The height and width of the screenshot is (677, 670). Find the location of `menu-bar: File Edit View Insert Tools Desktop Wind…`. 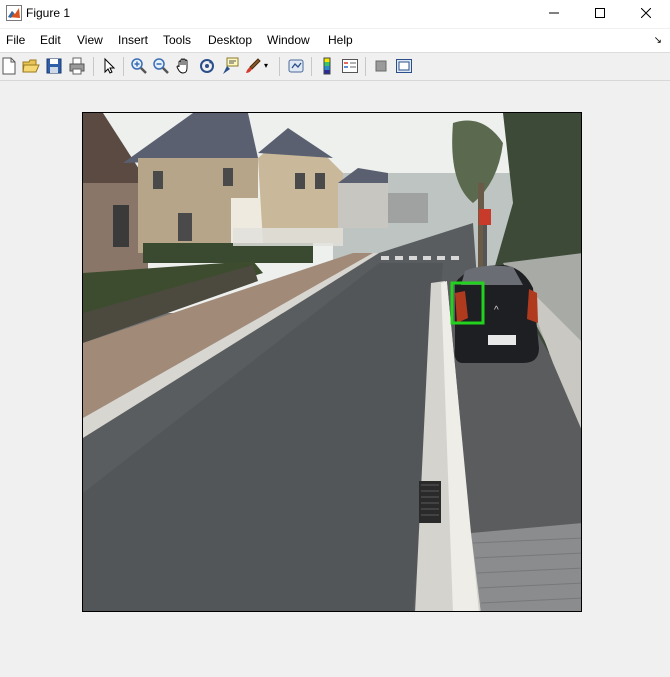

menu-bar: File Edit View Insert Tools Desktop Wind… is located at coordinates (335, 41).